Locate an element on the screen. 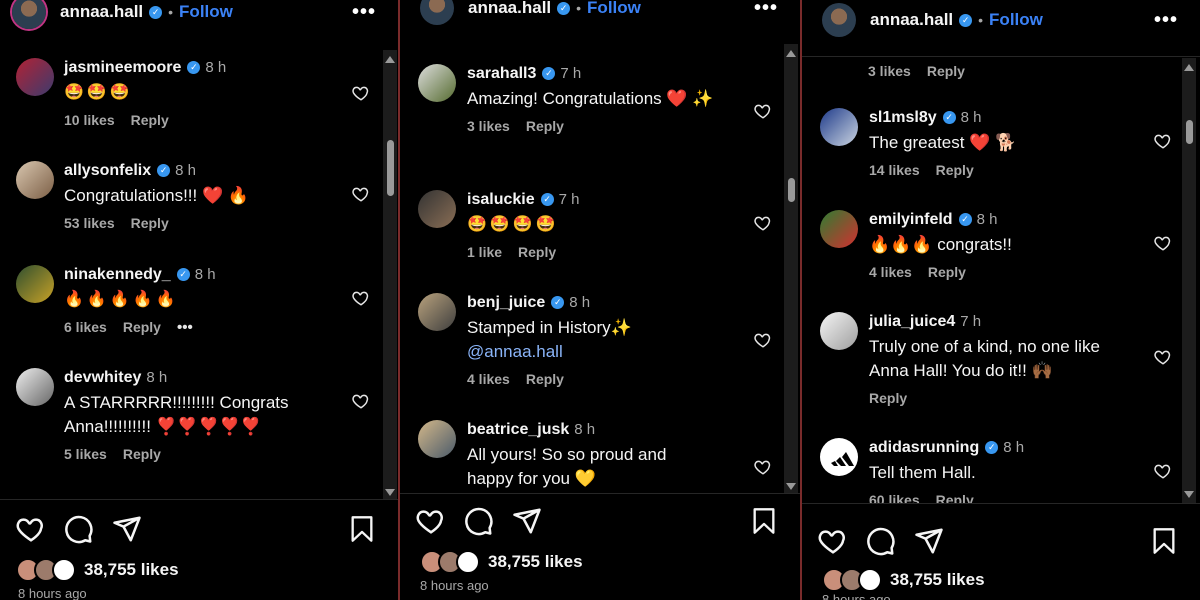 This screenshot has width=1200, height=600. comment-username: ninakennedy_ is located at coordinates (117, 274).